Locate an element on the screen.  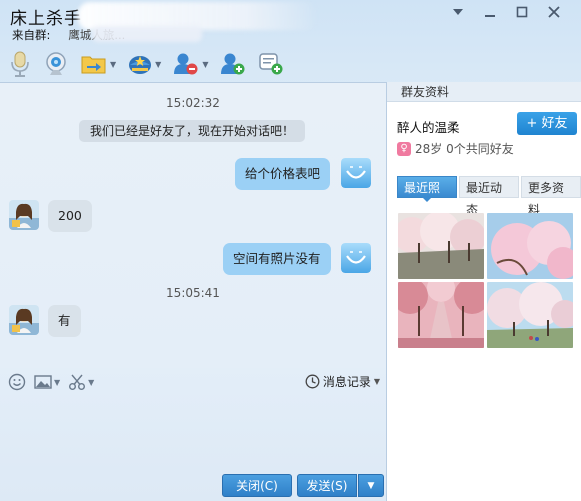
add-friend-button: + 好友 is located at coordinates (547, 123).